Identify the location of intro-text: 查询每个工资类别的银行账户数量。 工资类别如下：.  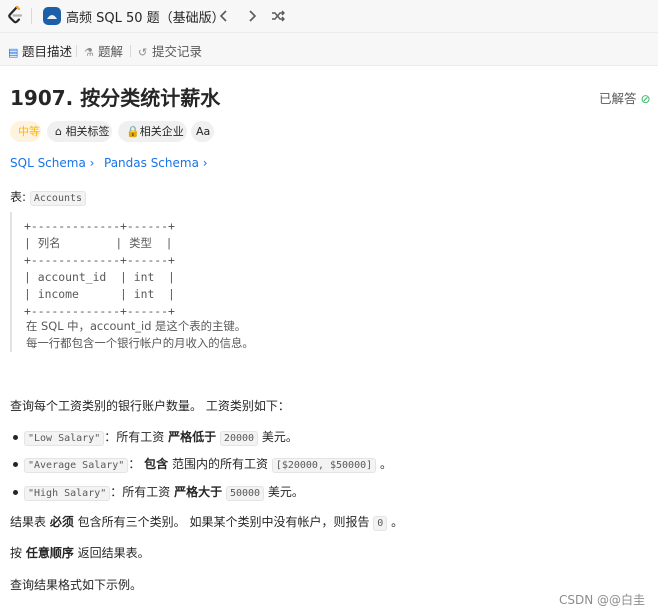
(150, 406).